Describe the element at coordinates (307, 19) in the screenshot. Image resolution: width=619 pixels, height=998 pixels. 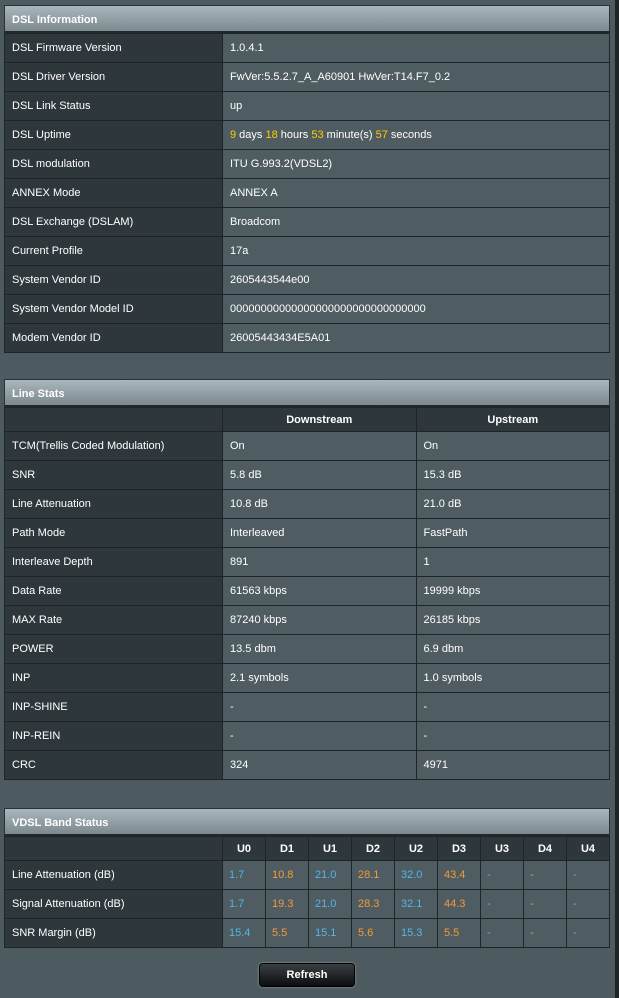
I see `dsl-information-header: DSL Information` at that location.